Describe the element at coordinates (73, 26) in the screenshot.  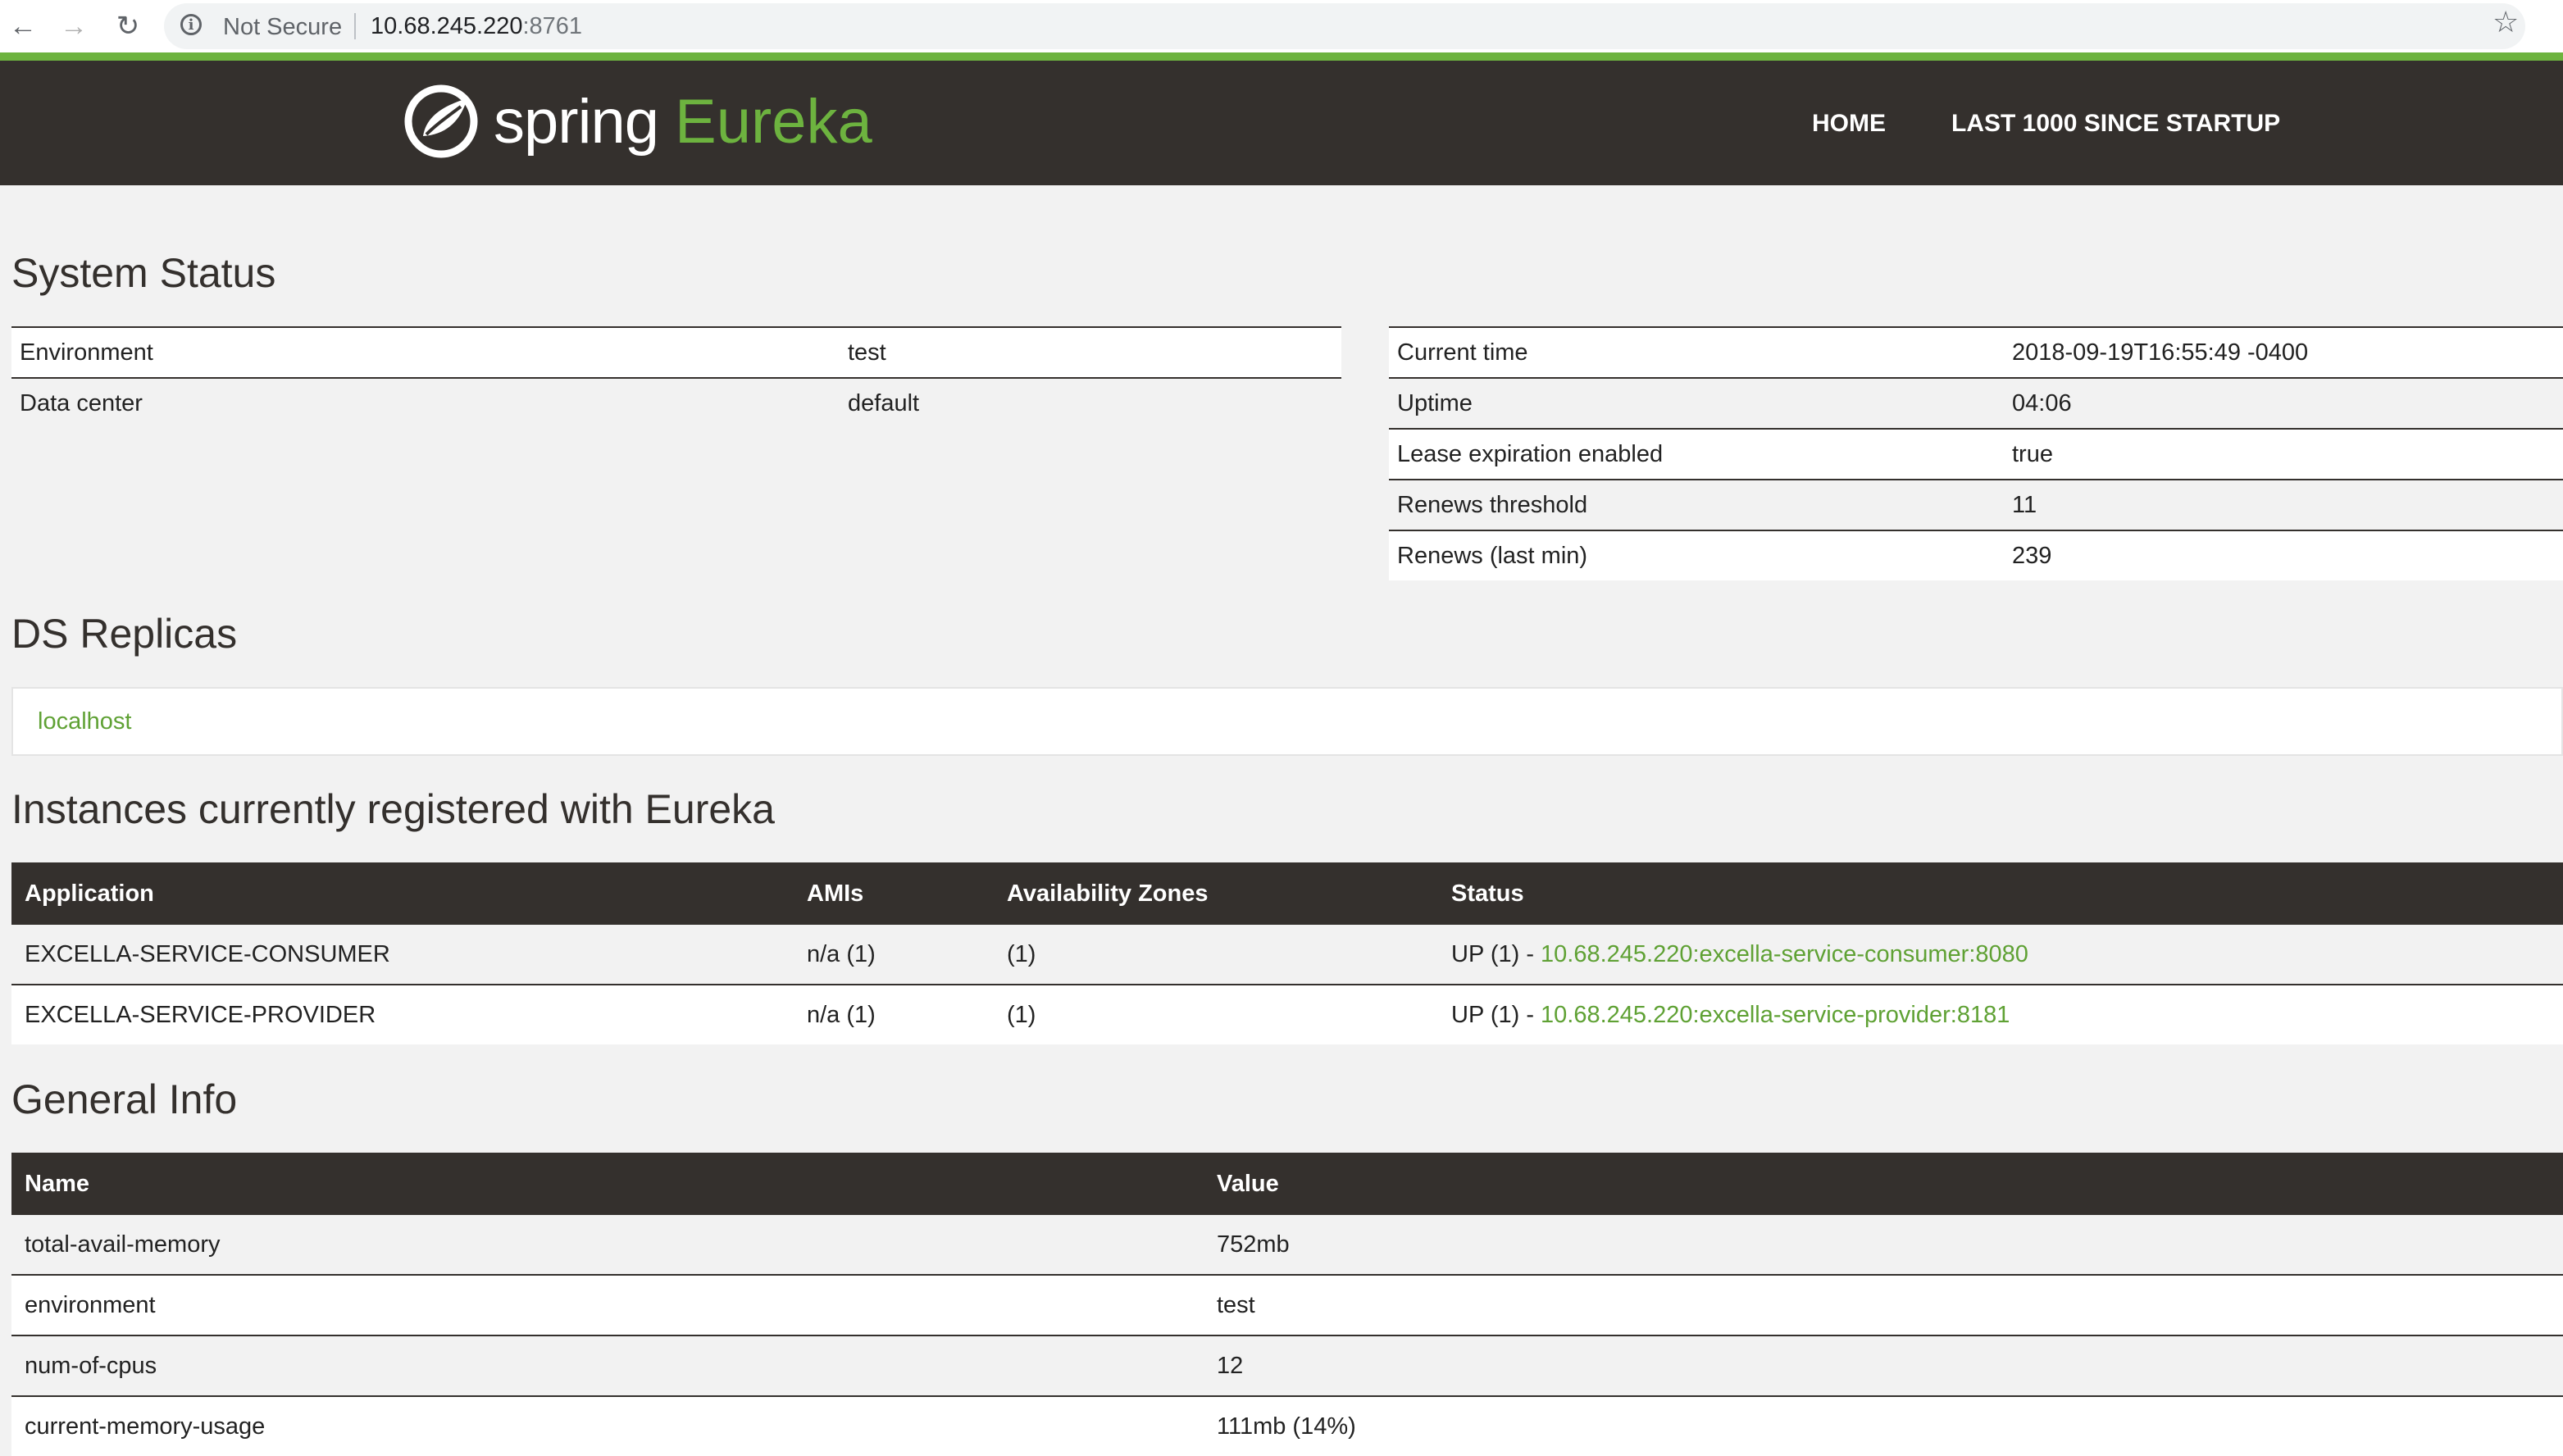
I see `forward-icon: →` at that location.